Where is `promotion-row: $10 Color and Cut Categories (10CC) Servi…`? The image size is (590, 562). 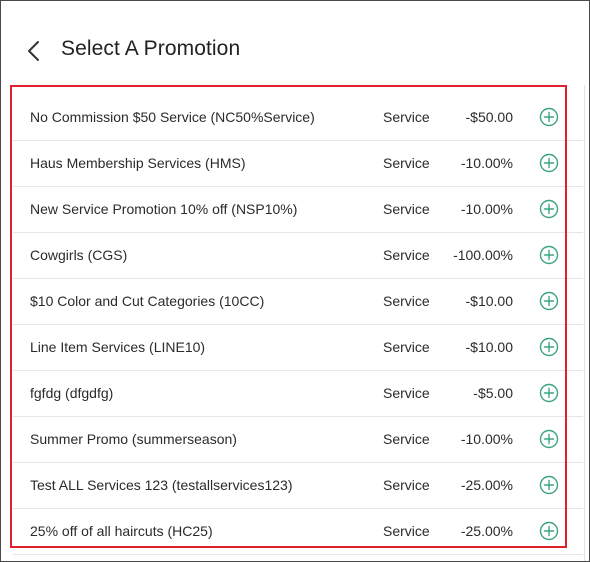 promotion-row: $10 Color and Cut Categories (10CC) Servi… is located at coordinates (298, 302).